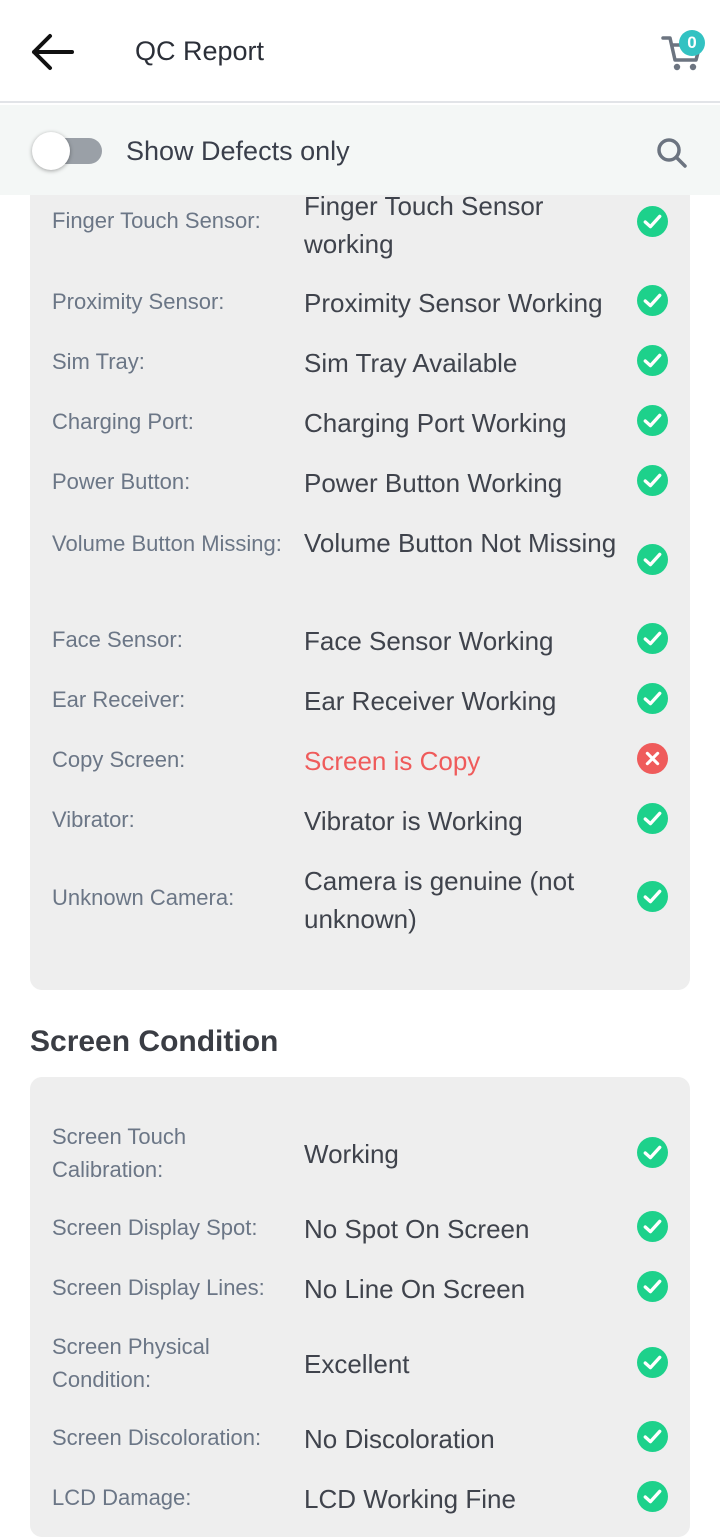  Describe the element at coordinates (460, 543) in the screenshot. I see `check-value: Volume Button Not Missing` at that location.